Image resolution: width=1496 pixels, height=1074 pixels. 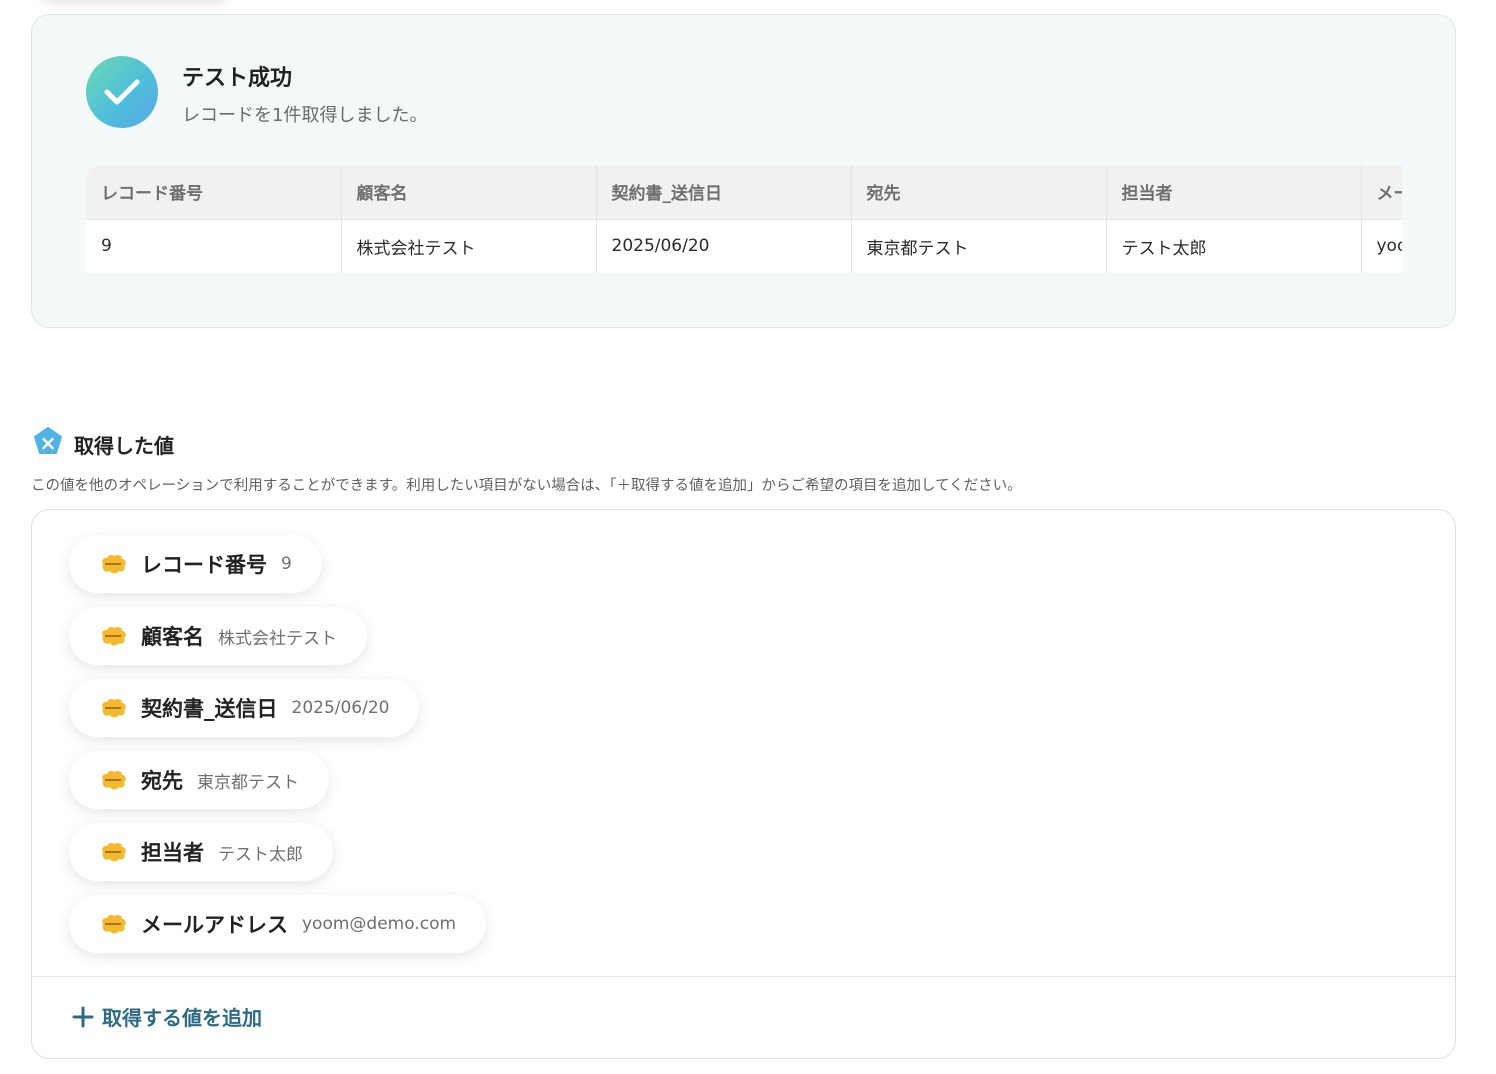 I want to click on value-chip-label: レコード番号, so click(x=204, y=565).